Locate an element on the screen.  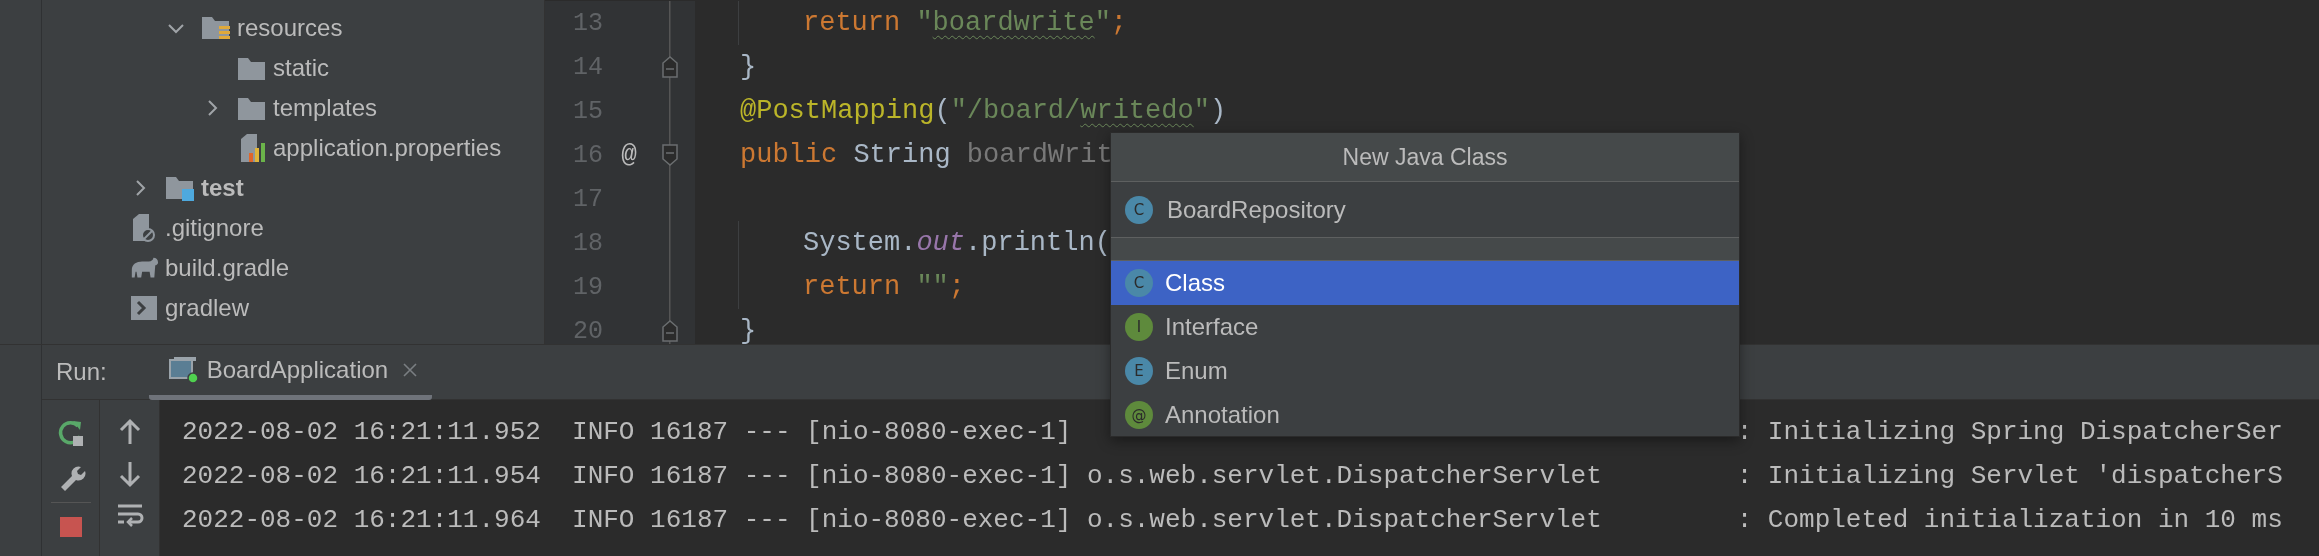
code-token: "/board/ is located at coordinates (1015, 111).